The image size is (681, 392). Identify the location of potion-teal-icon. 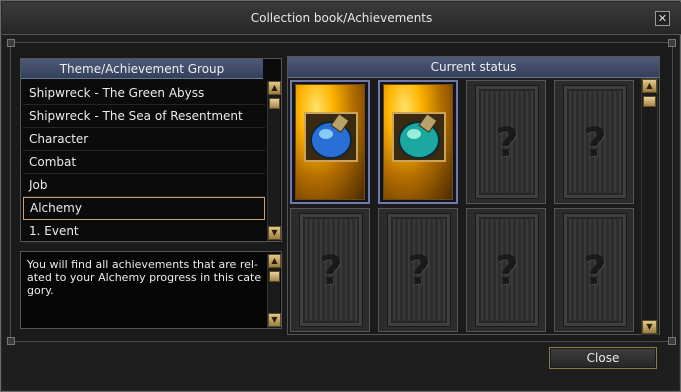
(419, 137).